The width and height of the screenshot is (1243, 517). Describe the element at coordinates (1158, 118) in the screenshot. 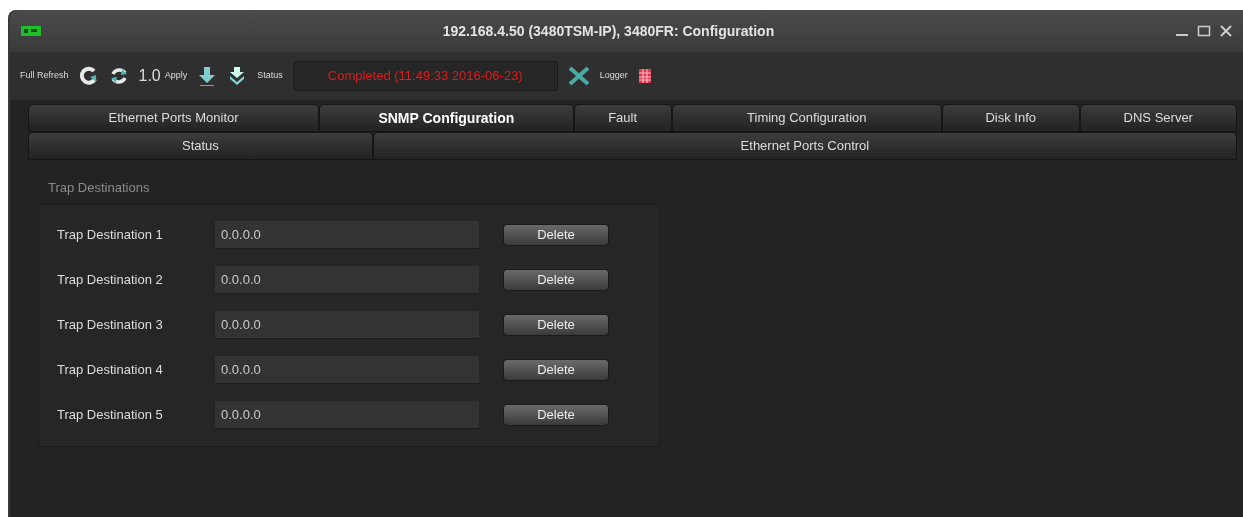

I see `tab: DNS Server` at that location.